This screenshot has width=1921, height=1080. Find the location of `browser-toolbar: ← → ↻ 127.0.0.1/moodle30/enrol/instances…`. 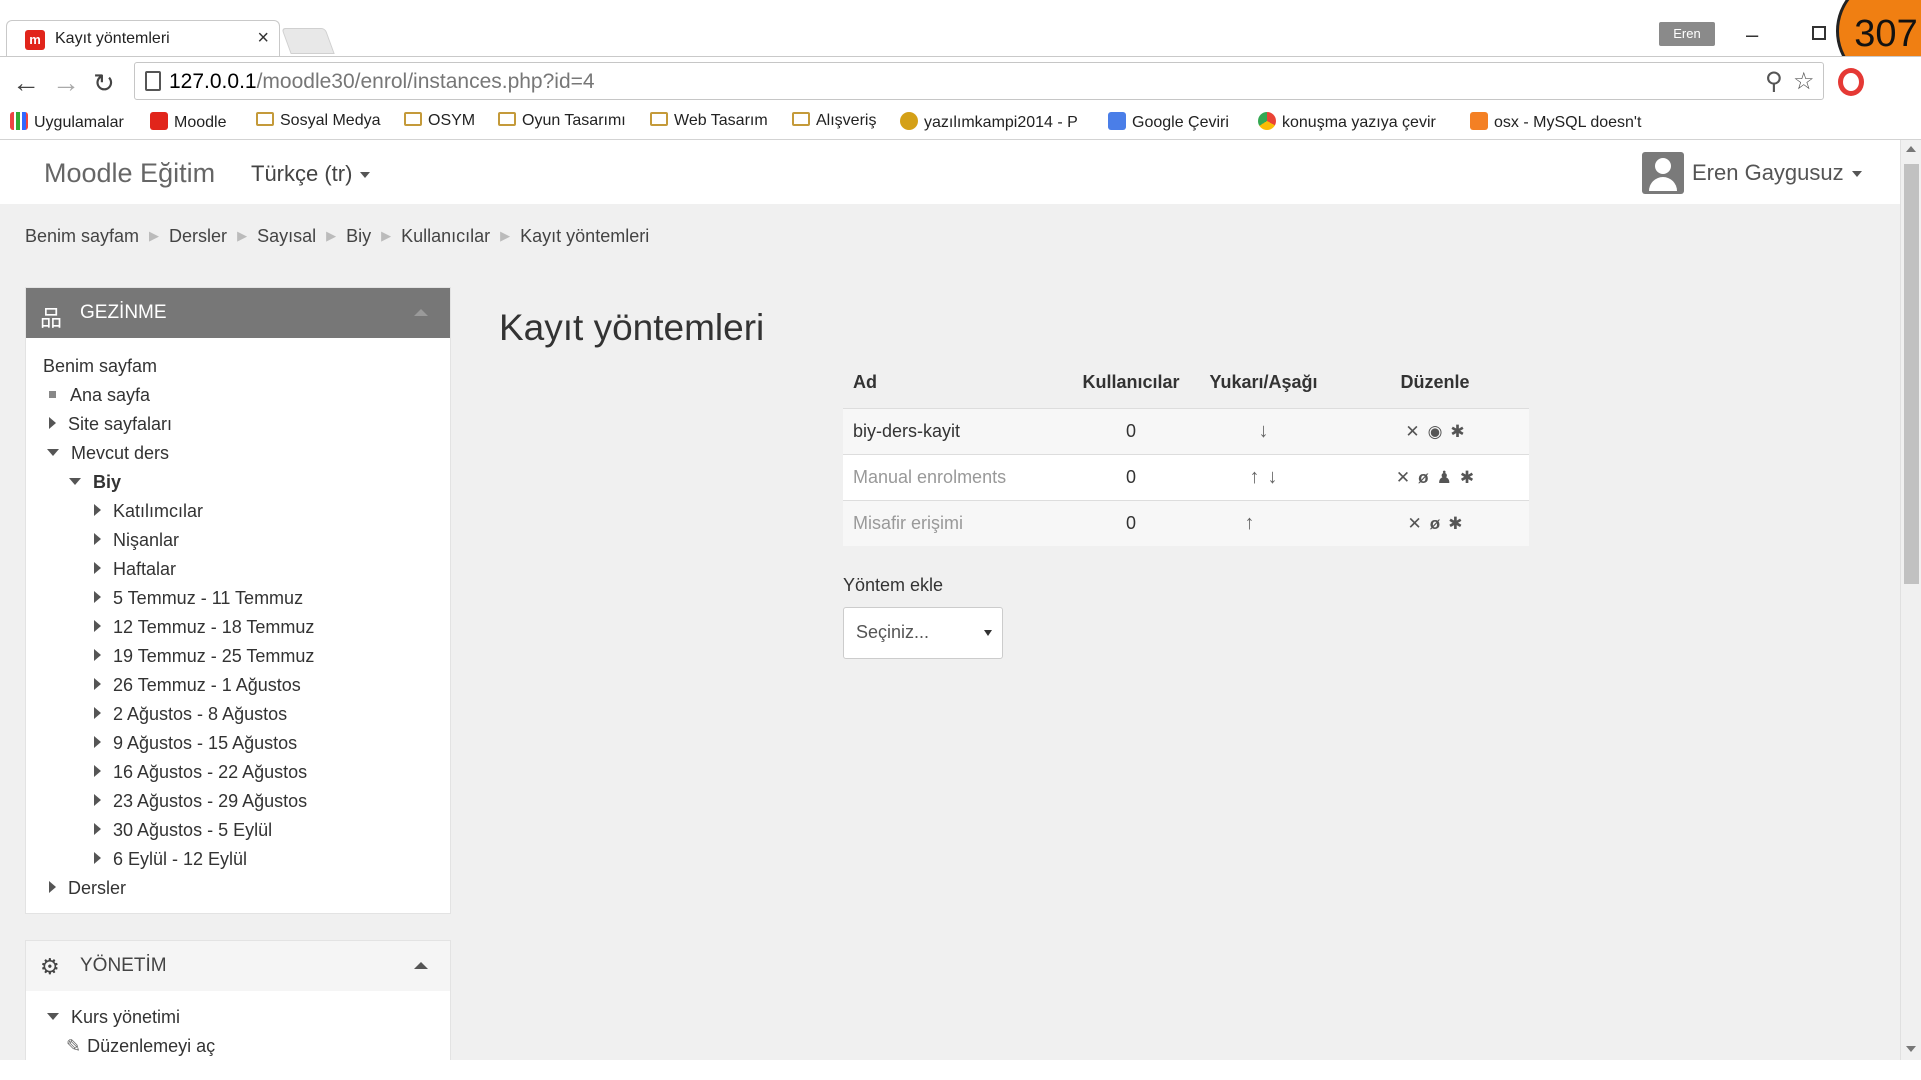

browser-toolbar: ← → ↻ 127.0.0.1/moodle30/enrol/instances… is located at coordinates (960, 81).